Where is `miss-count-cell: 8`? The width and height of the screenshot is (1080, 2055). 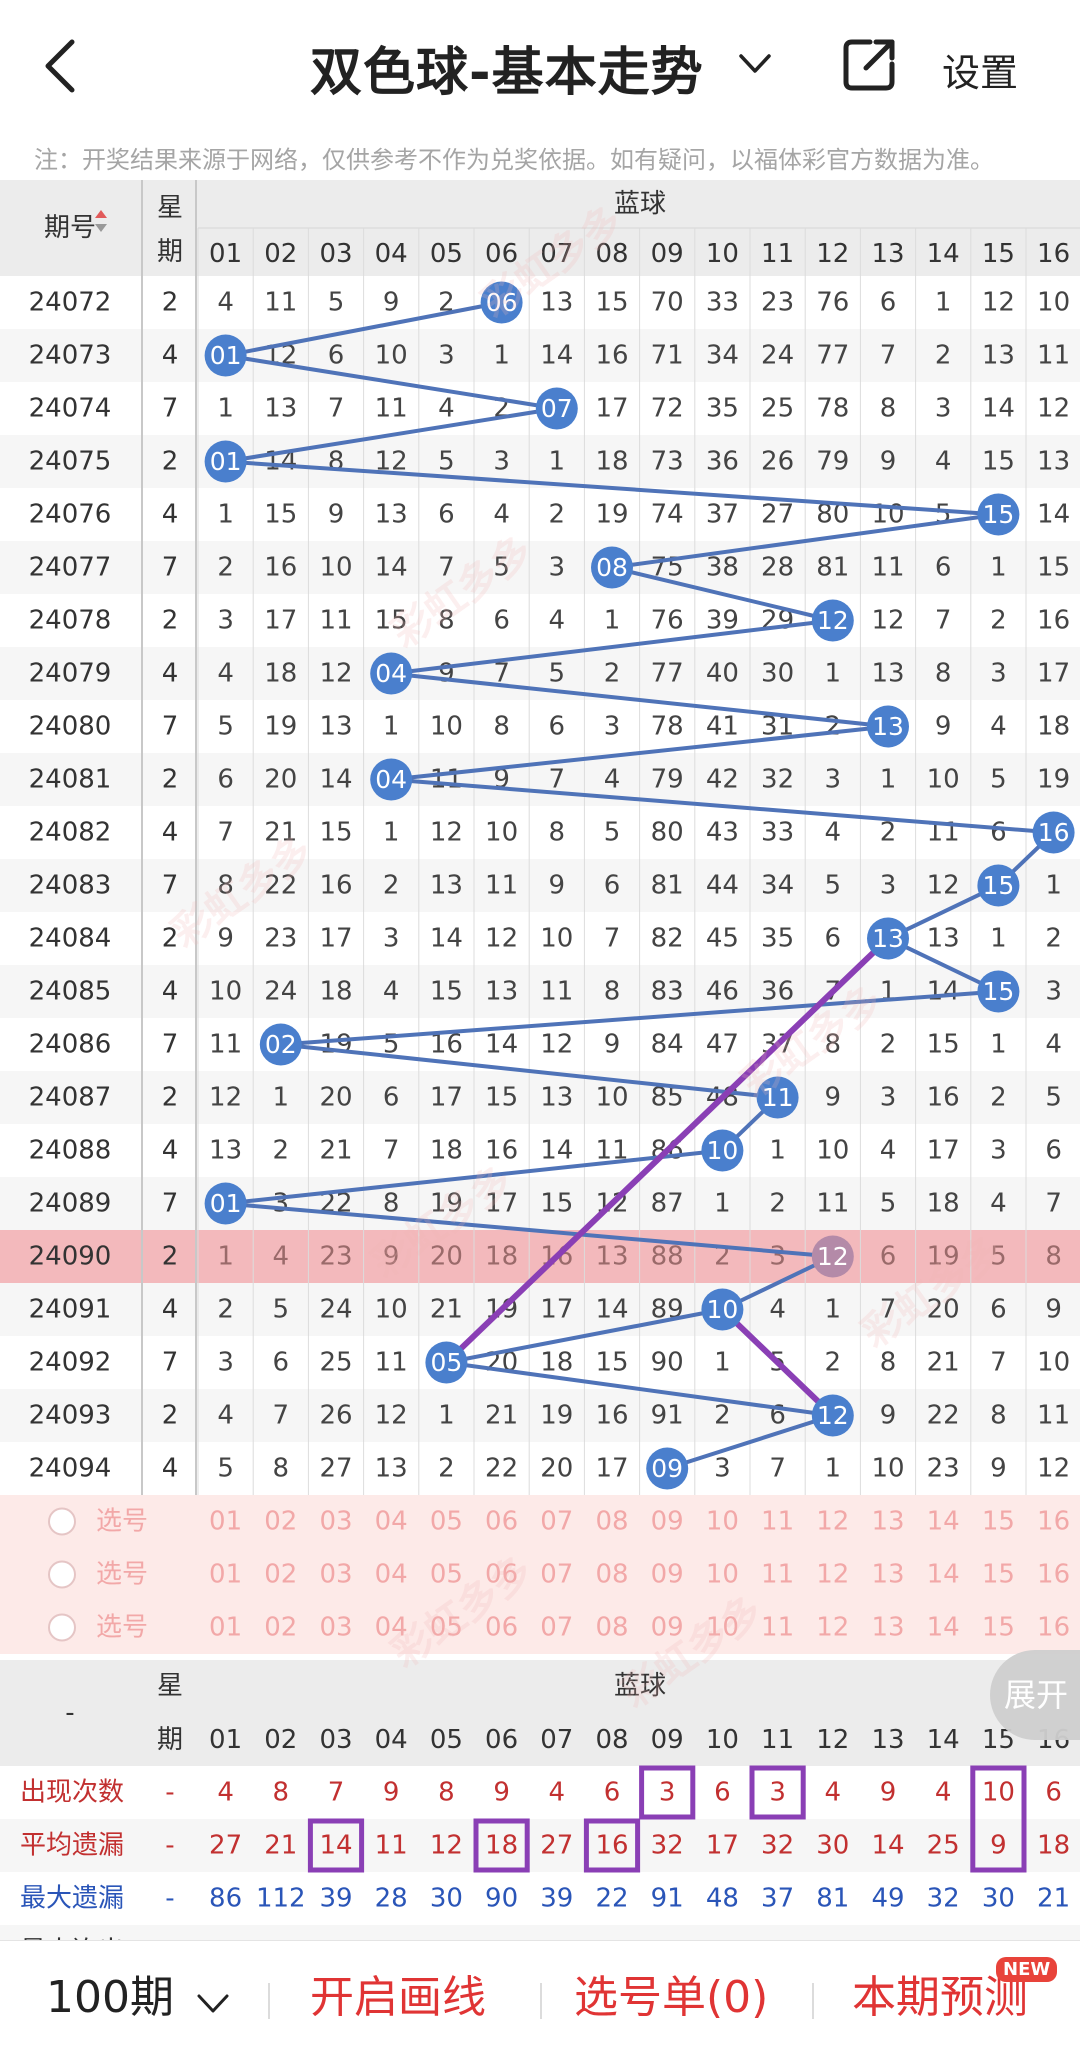
miss-count-cell: 8 is located at coordinates (998, 1416).